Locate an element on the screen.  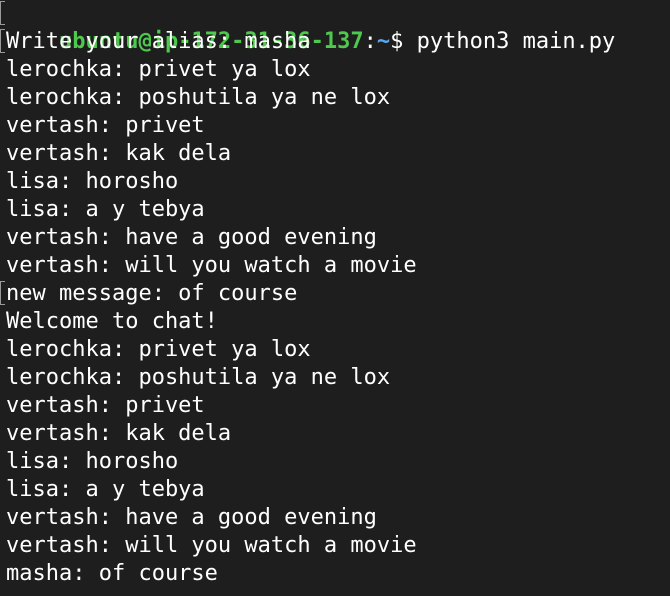
output-line: new message: of course is located at coordinates (335, 294).